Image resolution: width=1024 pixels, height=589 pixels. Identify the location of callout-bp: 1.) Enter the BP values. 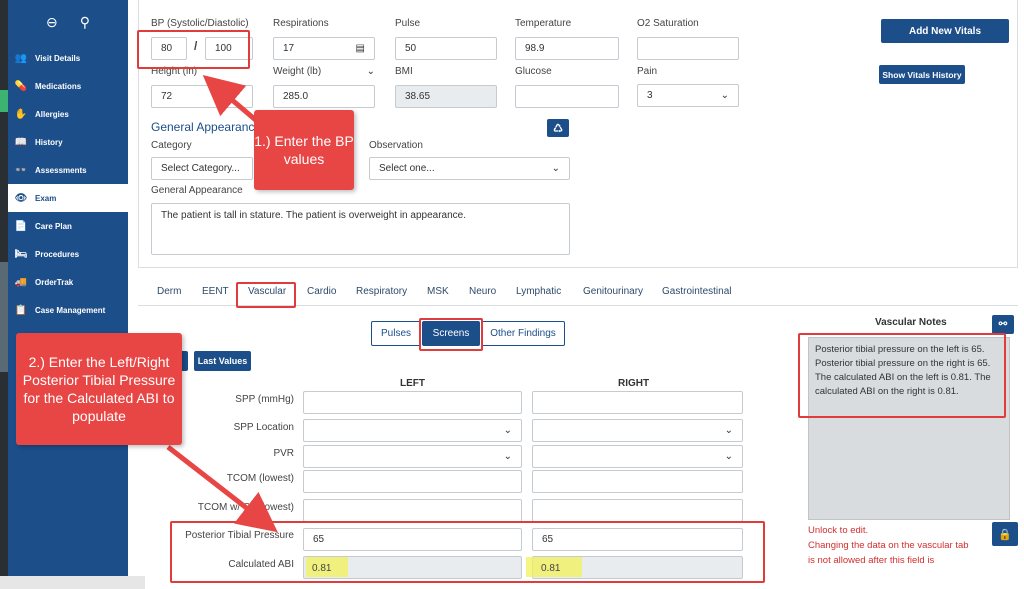
(304, 150).